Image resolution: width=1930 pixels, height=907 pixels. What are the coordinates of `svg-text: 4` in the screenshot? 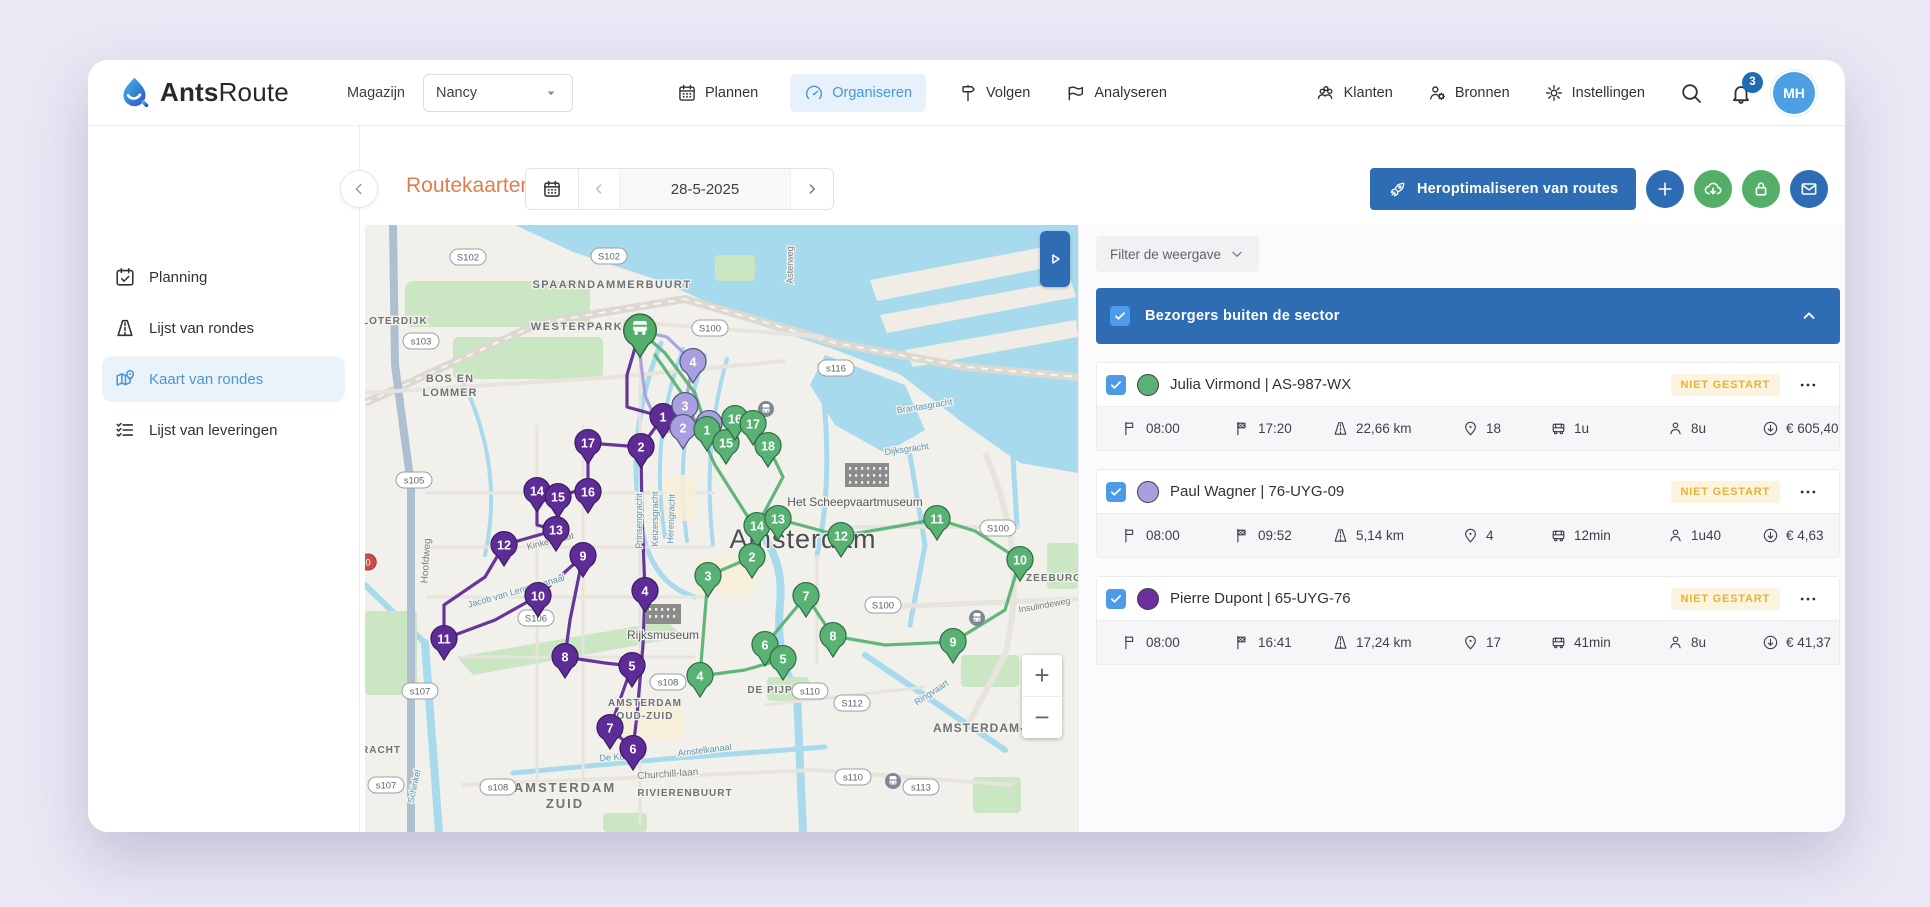 It's located at (700, 677).